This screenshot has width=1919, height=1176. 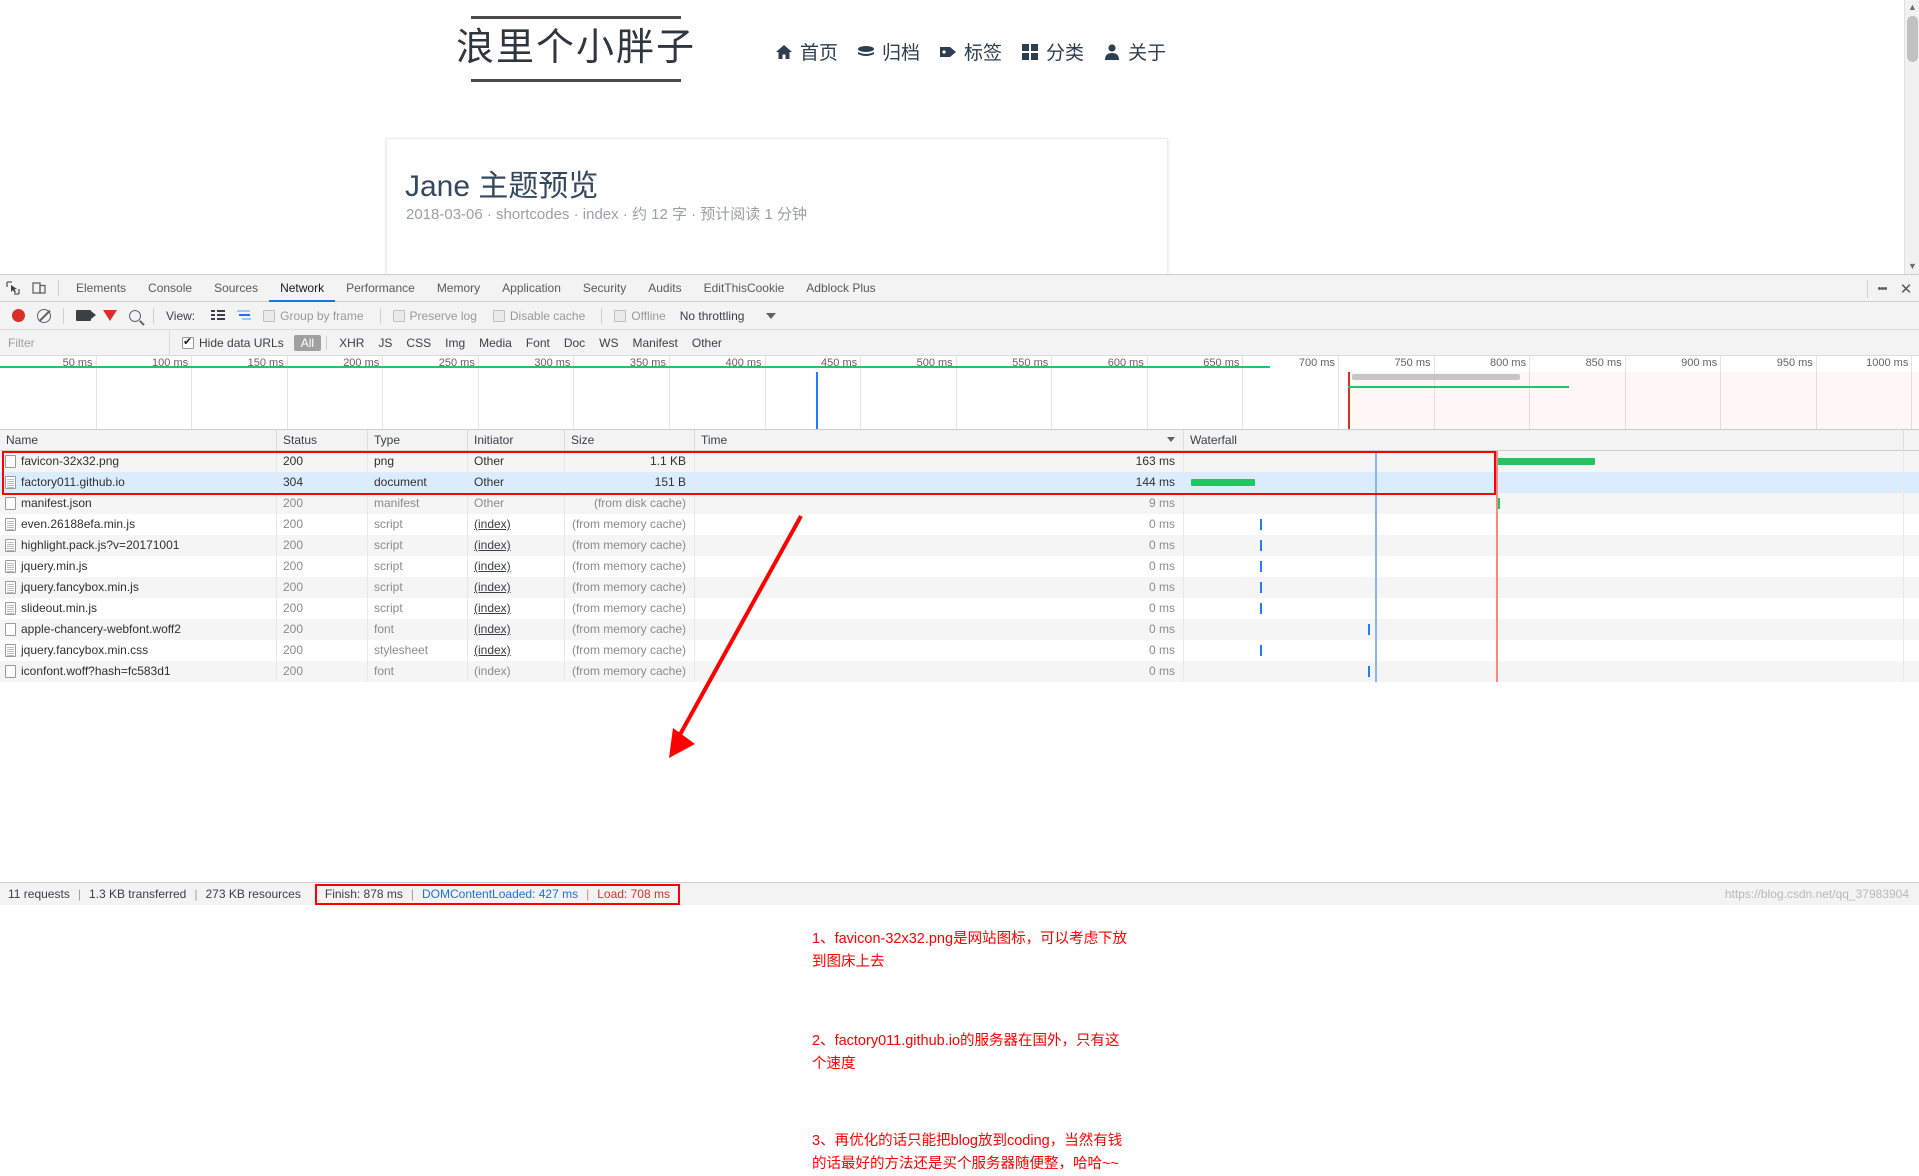 I want to click on cell-name: favicon-32x32.png, so click(x=138, y=461).